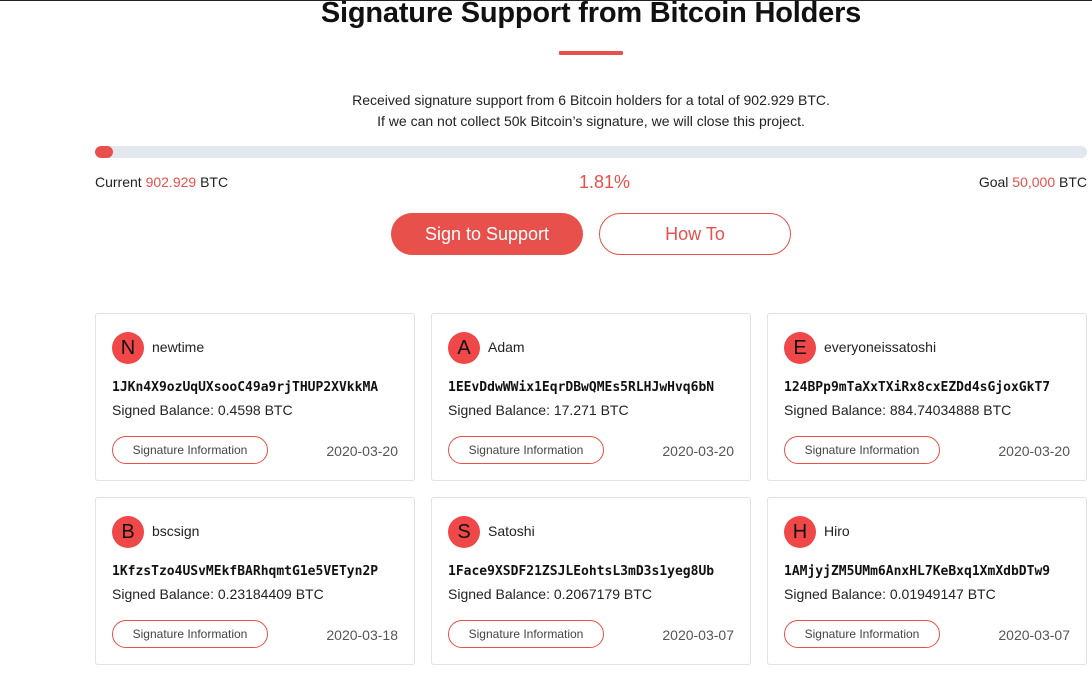  Describe the element at coordinates (245, 387) in the screenshot. I see `btc-address: 1JKn4X9ozUqUXsooC49a9rjTHUP2XVkkMA` at that location.